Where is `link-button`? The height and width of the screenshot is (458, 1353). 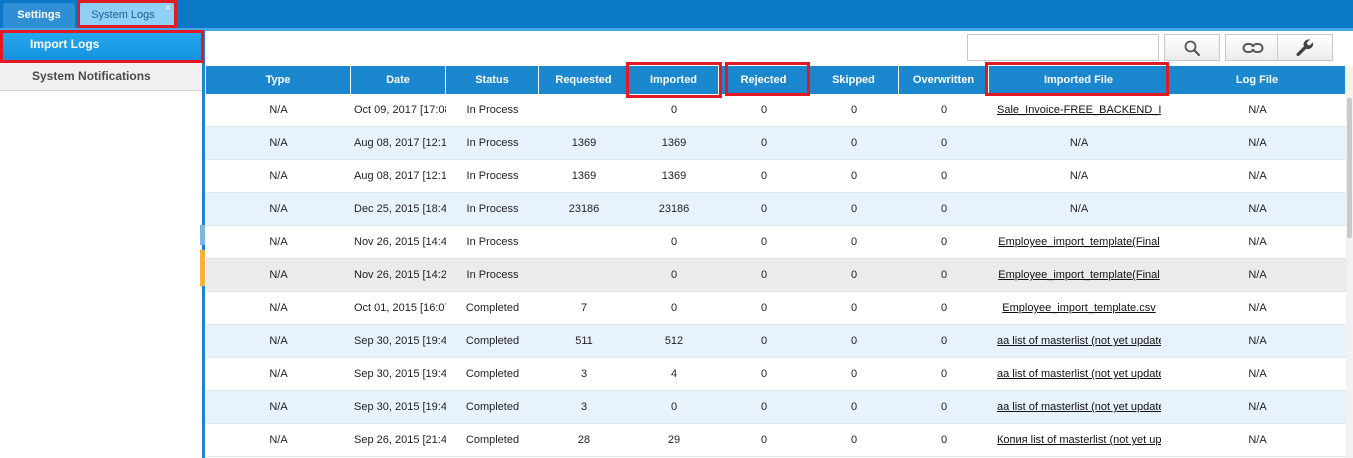
link-button is located at coordinates (1253, 47).